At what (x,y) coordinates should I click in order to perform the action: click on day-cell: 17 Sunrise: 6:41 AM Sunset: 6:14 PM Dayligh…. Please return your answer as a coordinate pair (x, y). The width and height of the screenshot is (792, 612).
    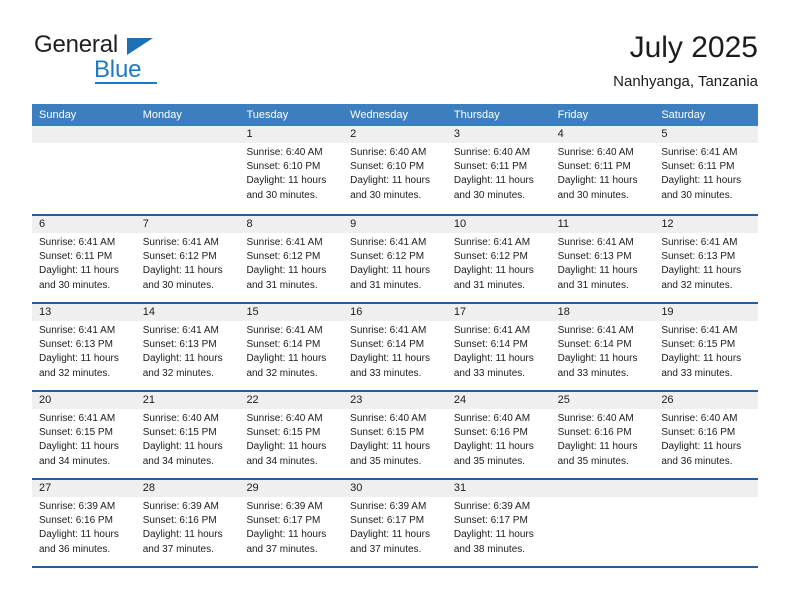
    Looking at the image, I should click on (498, 347).